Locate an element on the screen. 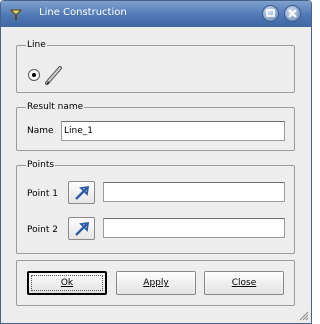 The width and height of the screenshot is (320, 324). name-label: Name is located at coordinates (40, 131).